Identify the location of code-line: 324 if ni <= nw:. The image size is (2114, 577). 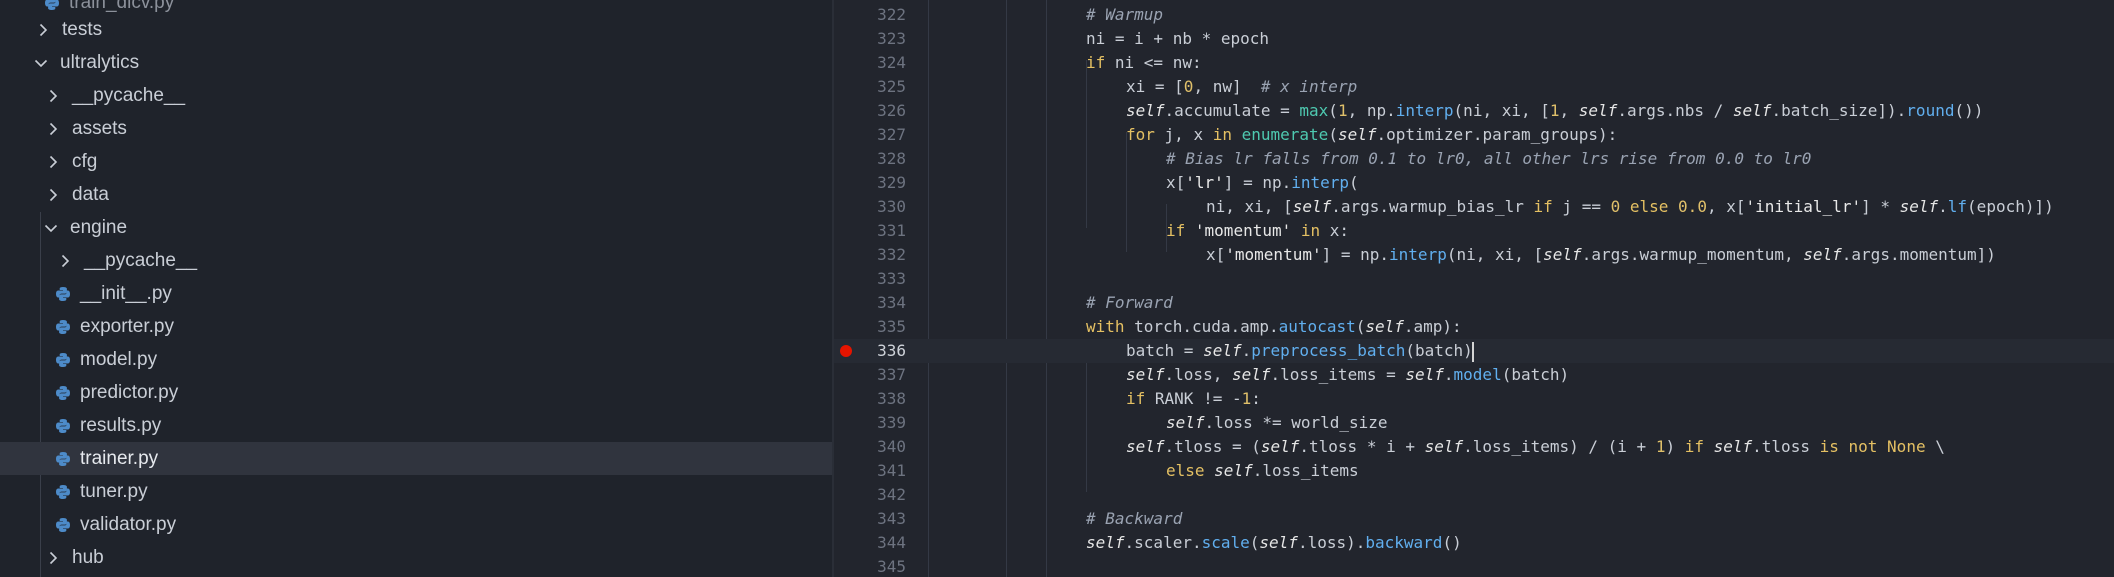
(1474, 63).